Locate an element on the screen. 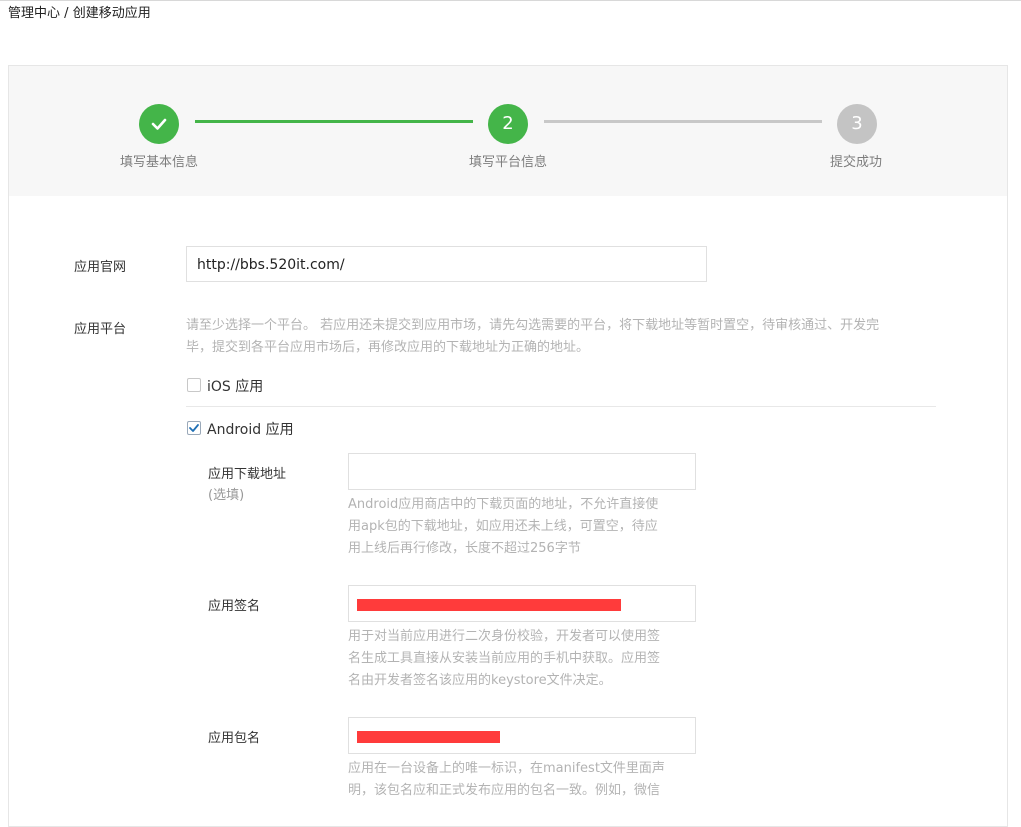 The width and height of the screenshot is (1021, 827). step-2-circle: 2 is located at coordinates (508, 124).